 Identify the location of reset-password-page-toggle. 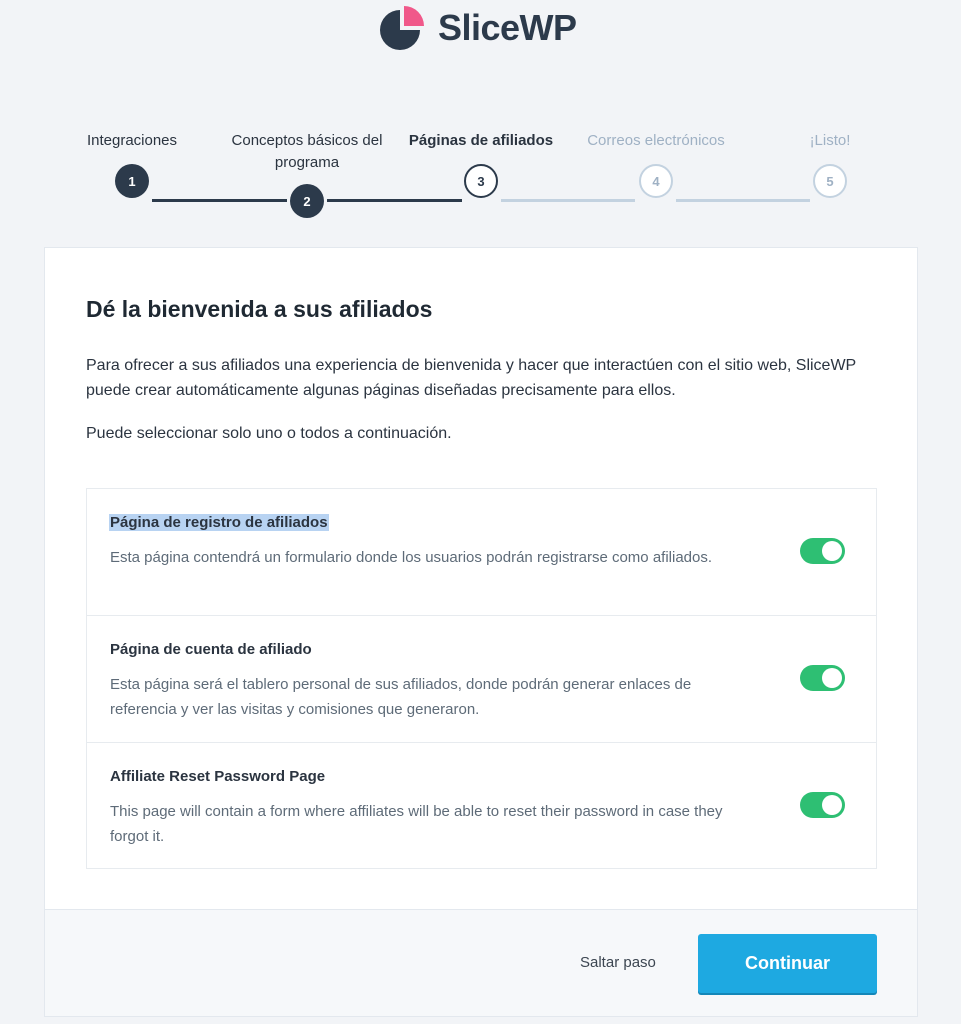
(822, 805).